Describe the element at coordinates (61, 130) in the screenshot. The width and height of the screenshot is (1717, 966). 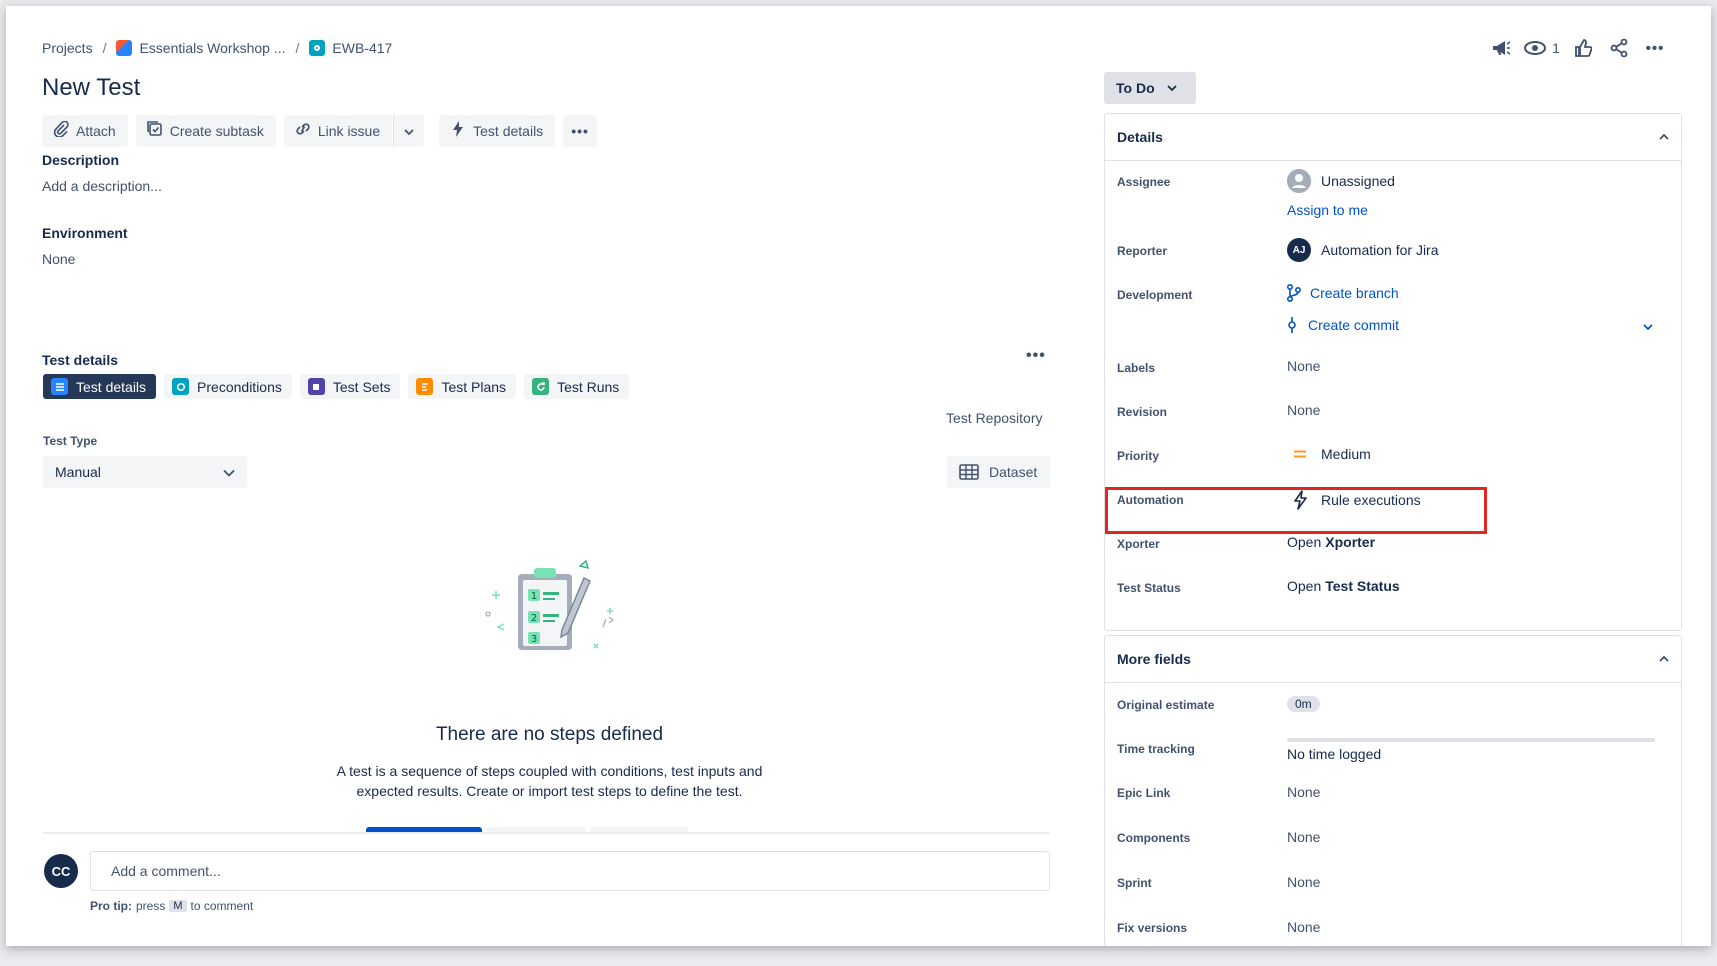
I see `paperclip-icon` at that location.